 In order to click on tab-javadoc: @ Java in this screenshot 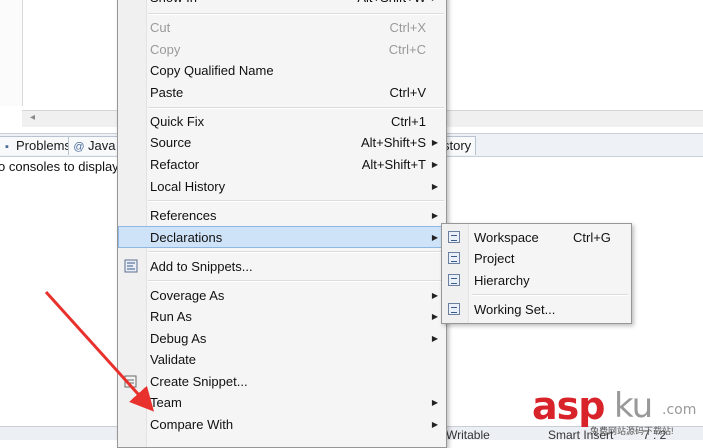, I will do `click(94, 145)`.